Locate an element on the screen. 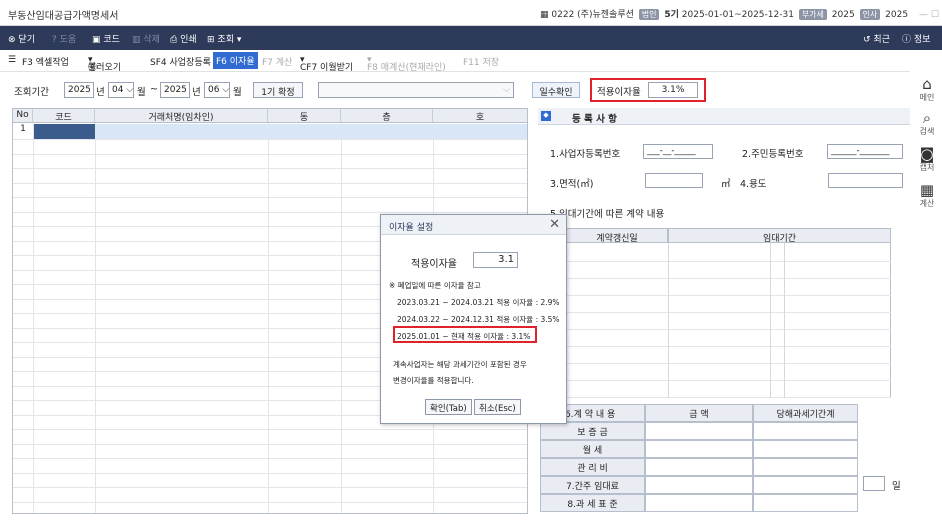 Image resolution: width=942 pixels, height=520 pixels. close-circle-icon: ⊗ is located at coordinates (12, 40).